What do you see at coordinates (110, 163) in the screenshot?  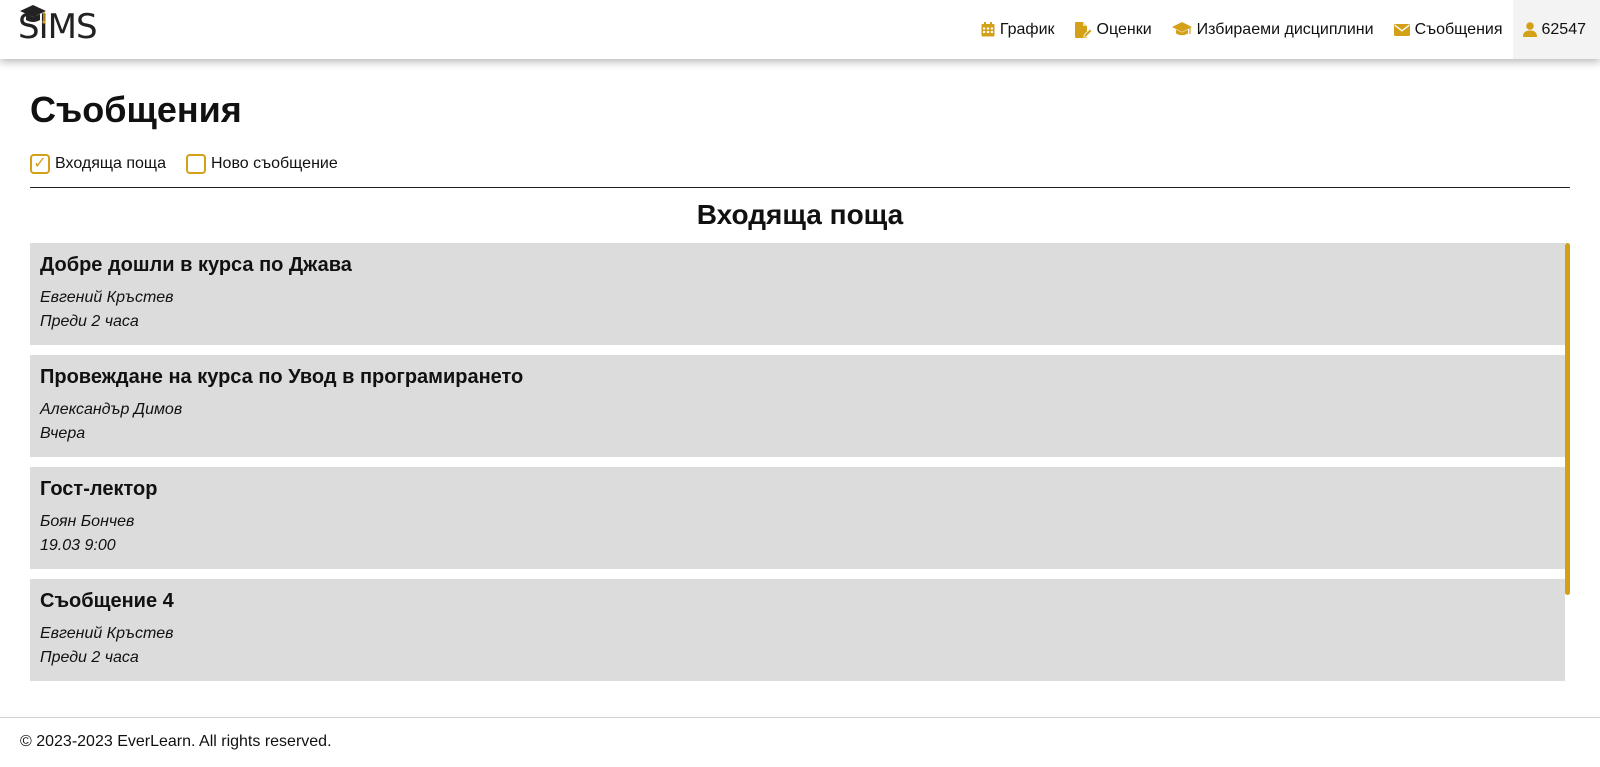 I see `tab-inbox-label: Входяща поща` at bounding box center [110, 163].